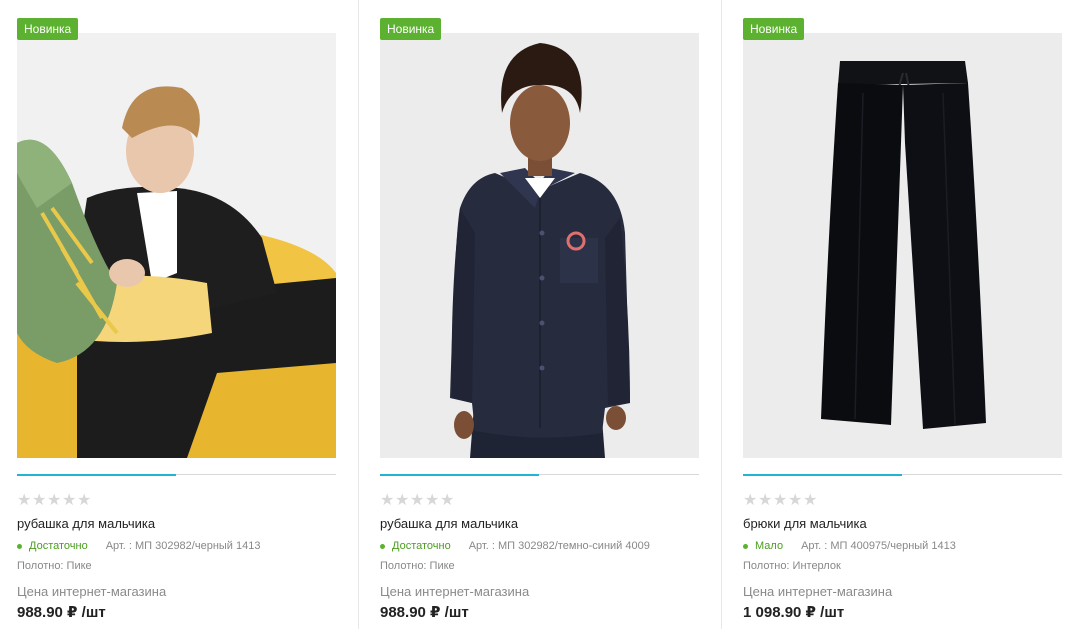  What do you see at coordinates (794, 612) in the screenshot?
I see `price: 1 098.90 ₽ /шт` at bounding box center [794, 612].